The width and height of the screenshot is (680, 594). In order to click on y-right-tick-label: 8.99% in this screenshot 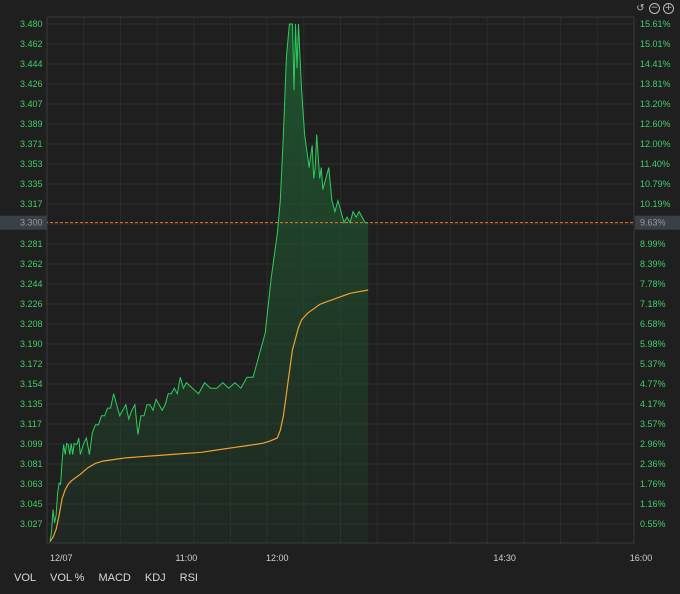, I will do `click(653, 244)`.